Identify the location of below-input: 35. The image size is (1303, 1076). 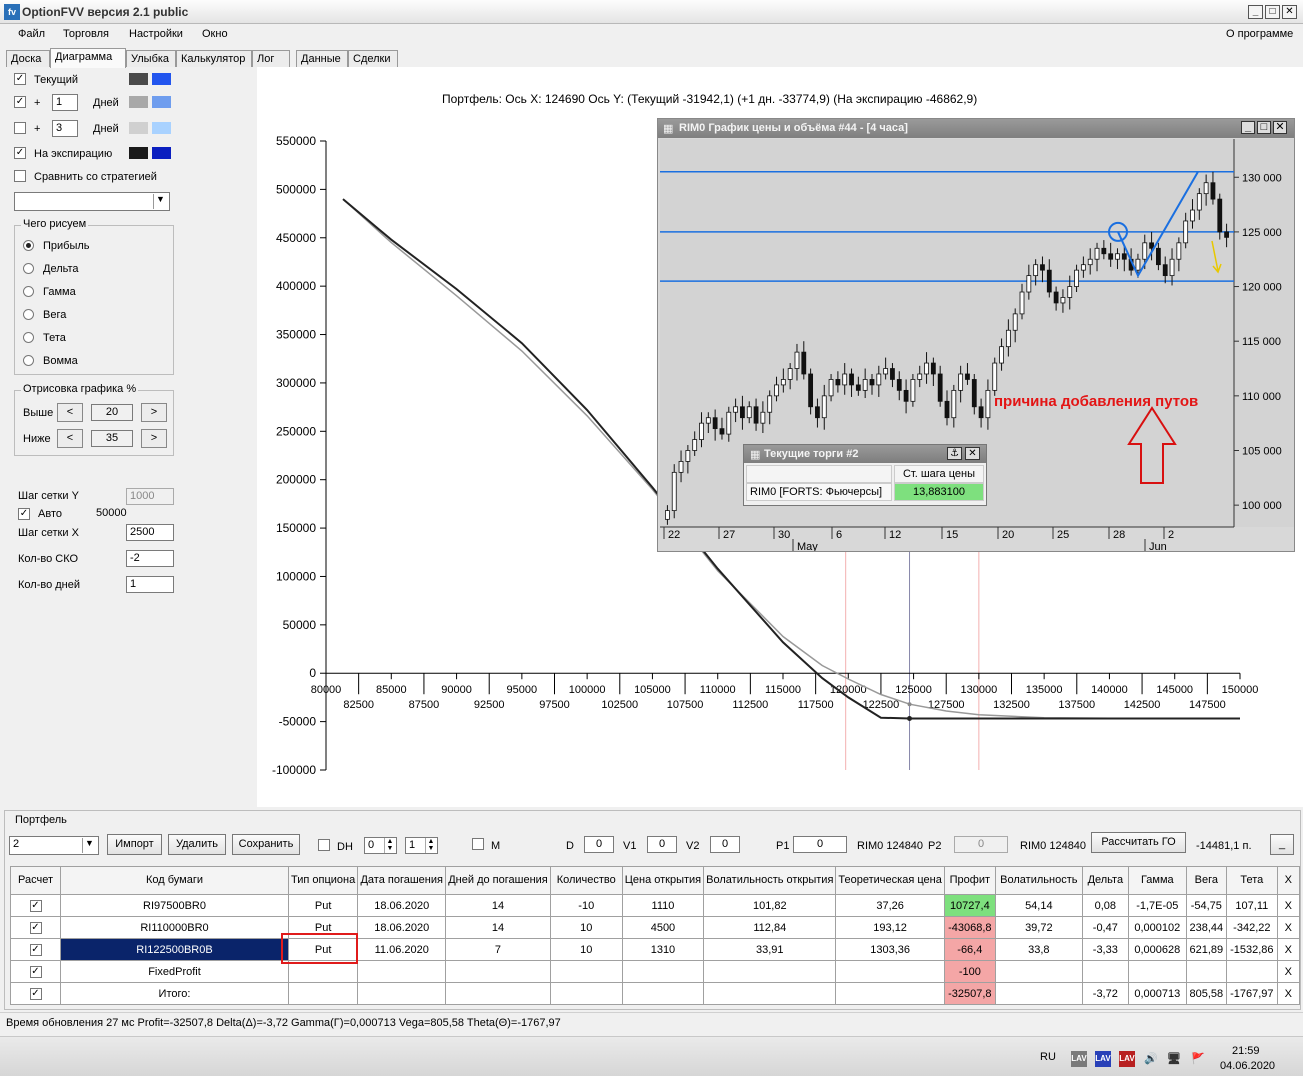
(112, 438).